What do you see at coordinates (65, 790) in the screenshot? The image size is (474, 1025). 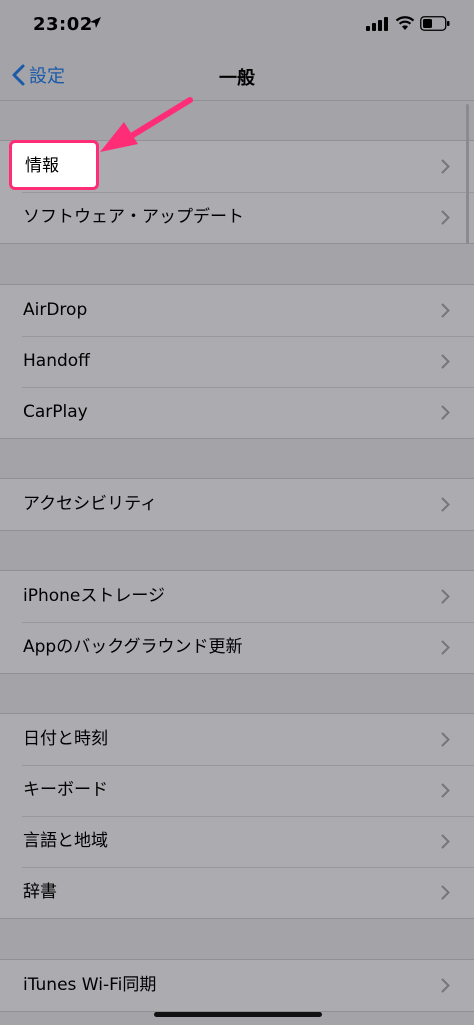 I see `row-label: キーボード` at bounding box center [65, 790].